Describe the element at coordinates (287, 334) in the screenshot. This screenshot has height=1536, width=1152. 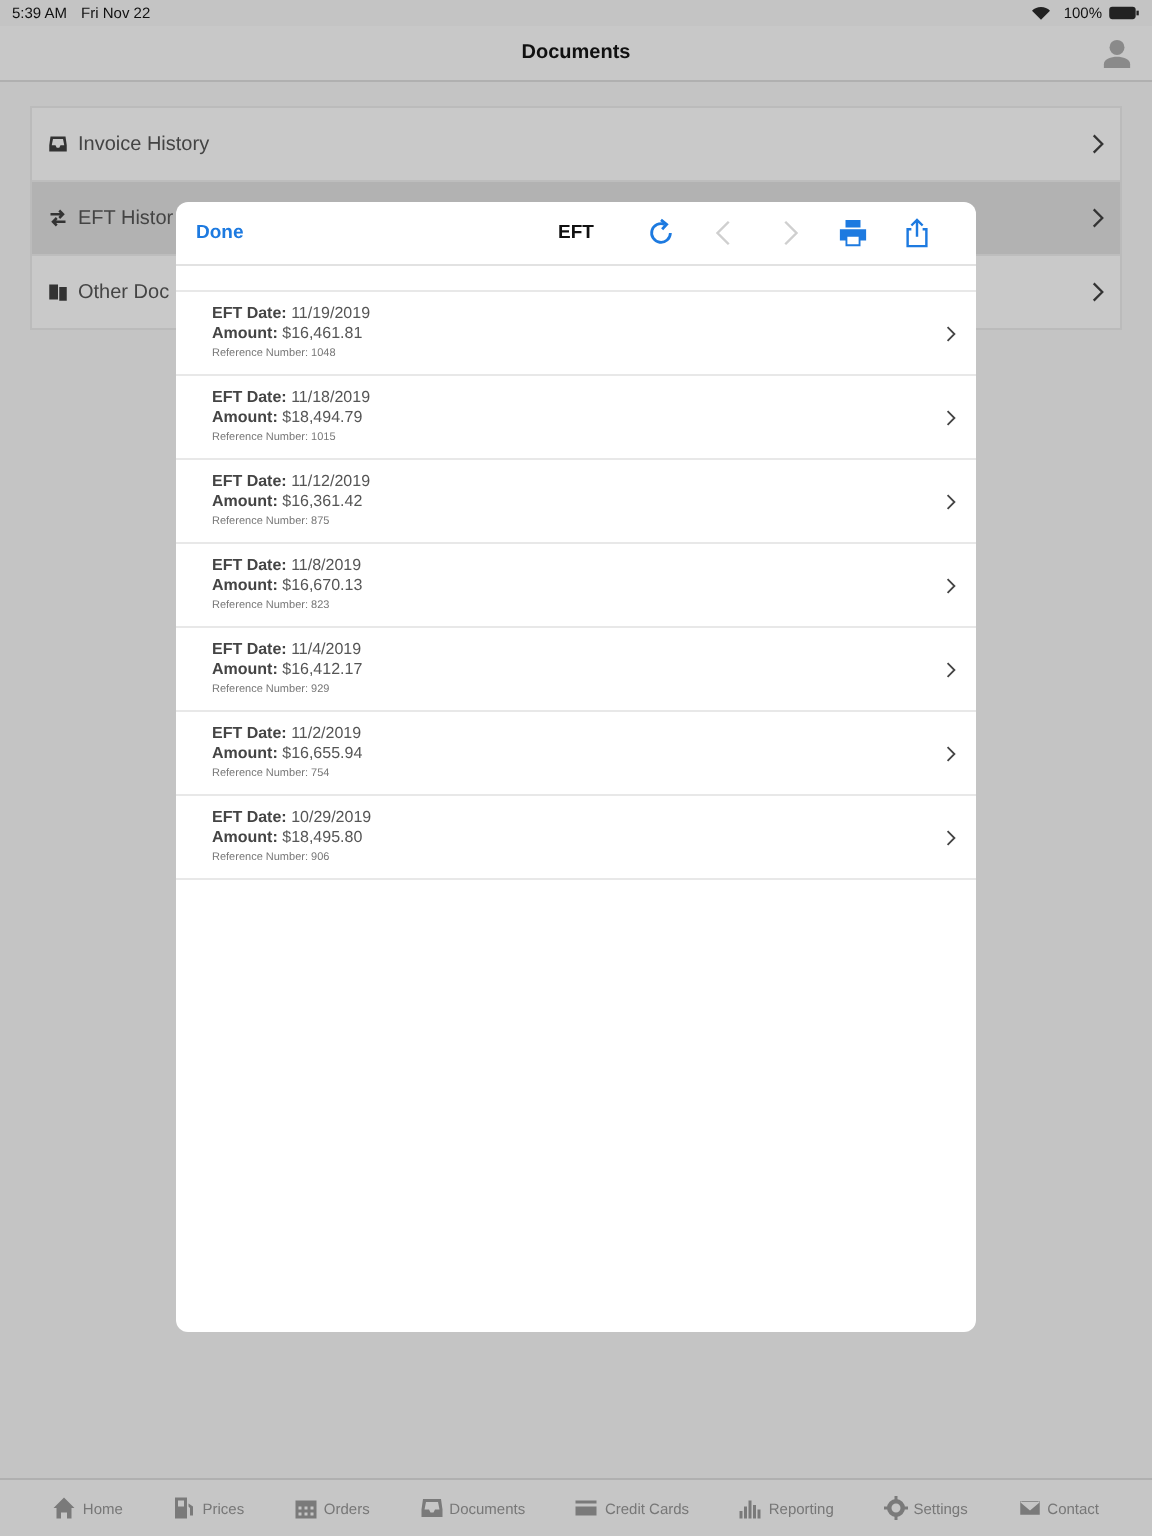
I see `eft-amount: Amount: $16,461.81` at that location.